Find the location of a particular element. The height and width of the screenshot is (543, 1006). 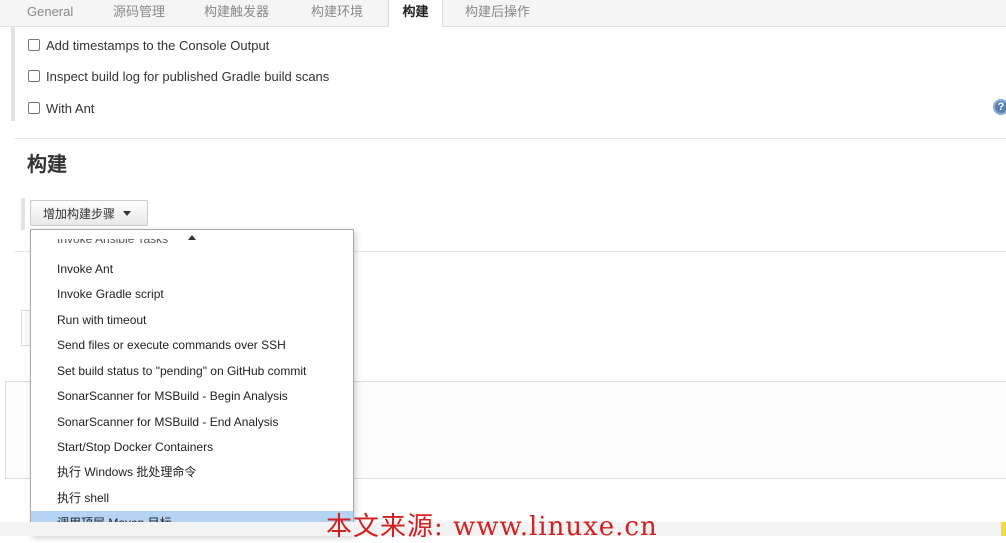

tab-build-environment: 构建环境 is located at coordinates (337, 13).